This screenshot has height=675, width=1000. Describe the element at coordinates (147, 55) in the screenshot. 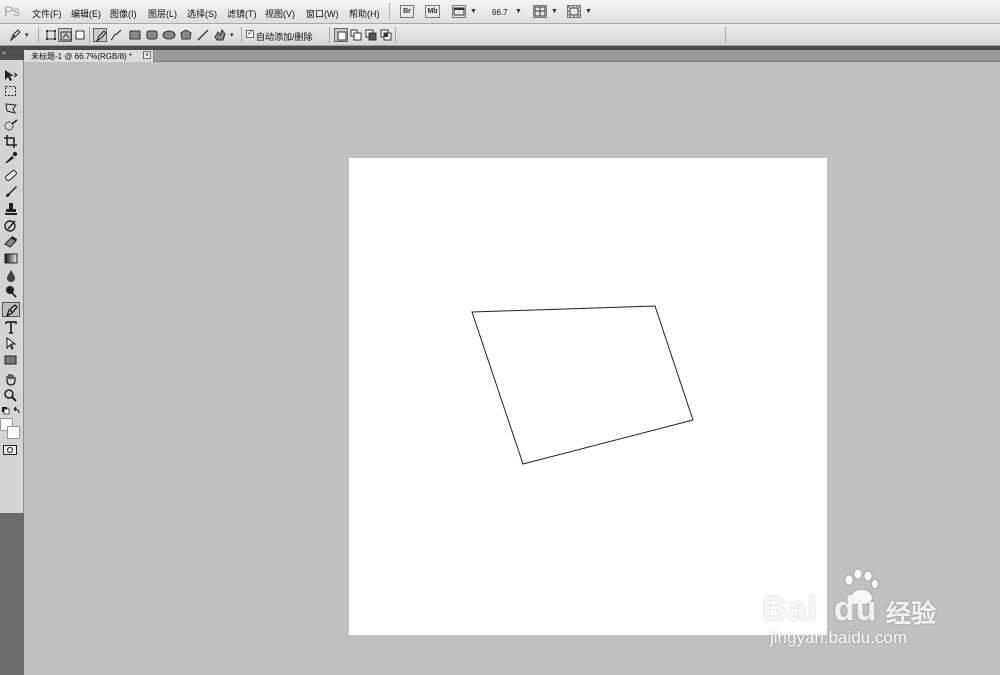

I see `close-icon: ×` at that location.